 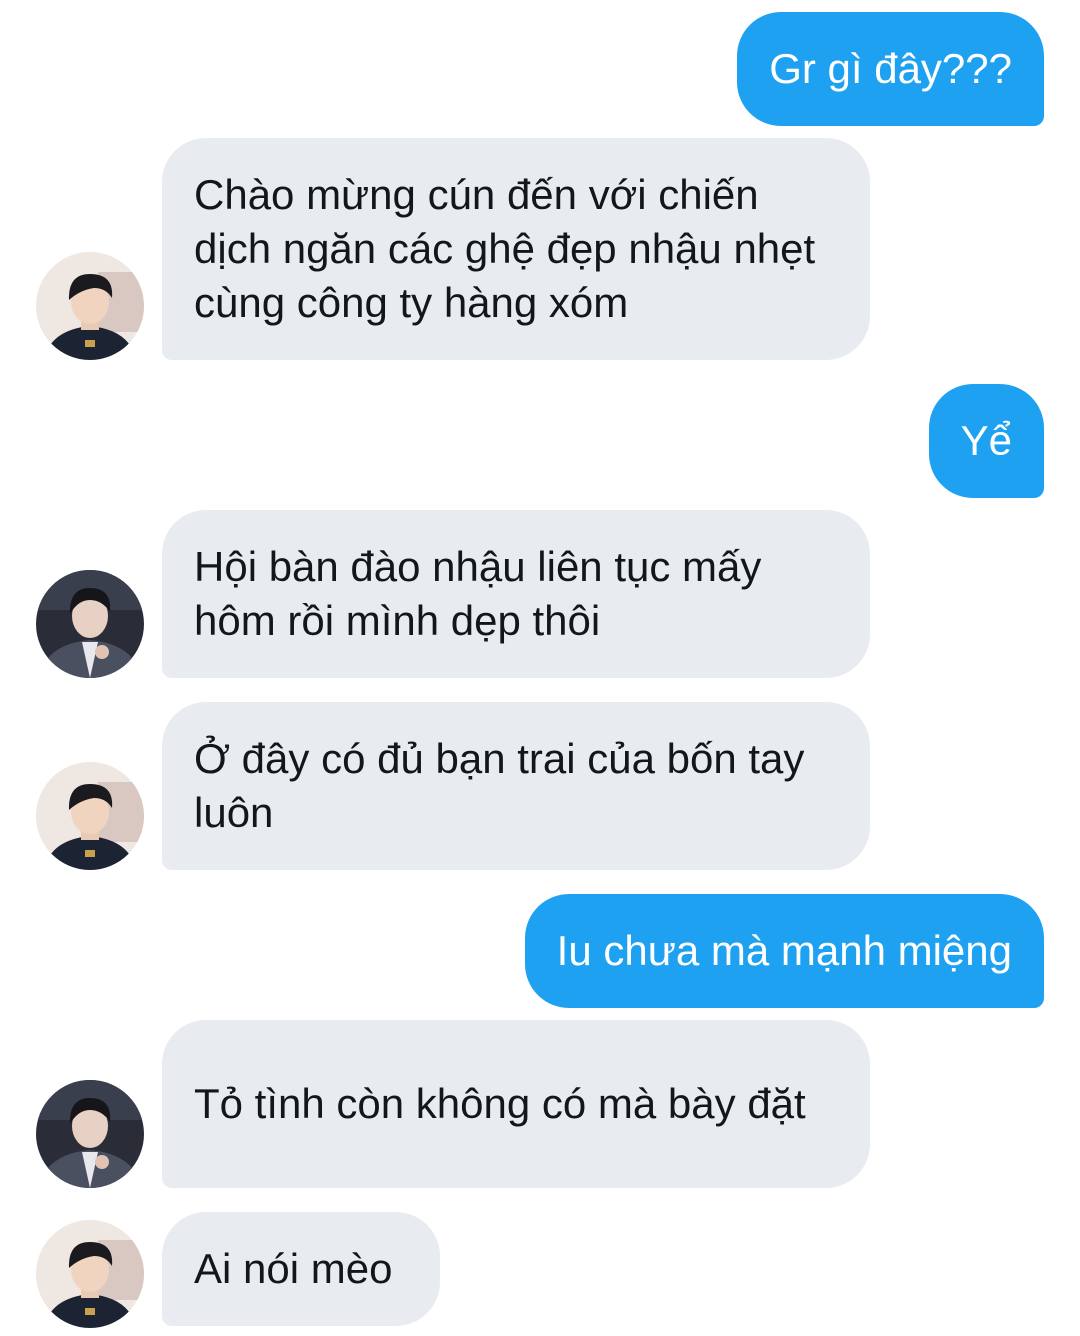 What do you see at coordinates (499, 785) in the screenshot?
I see `message-text: Ở đây có đủ bạn trai của bốn tay luôn` at bounding box center [499, 785].